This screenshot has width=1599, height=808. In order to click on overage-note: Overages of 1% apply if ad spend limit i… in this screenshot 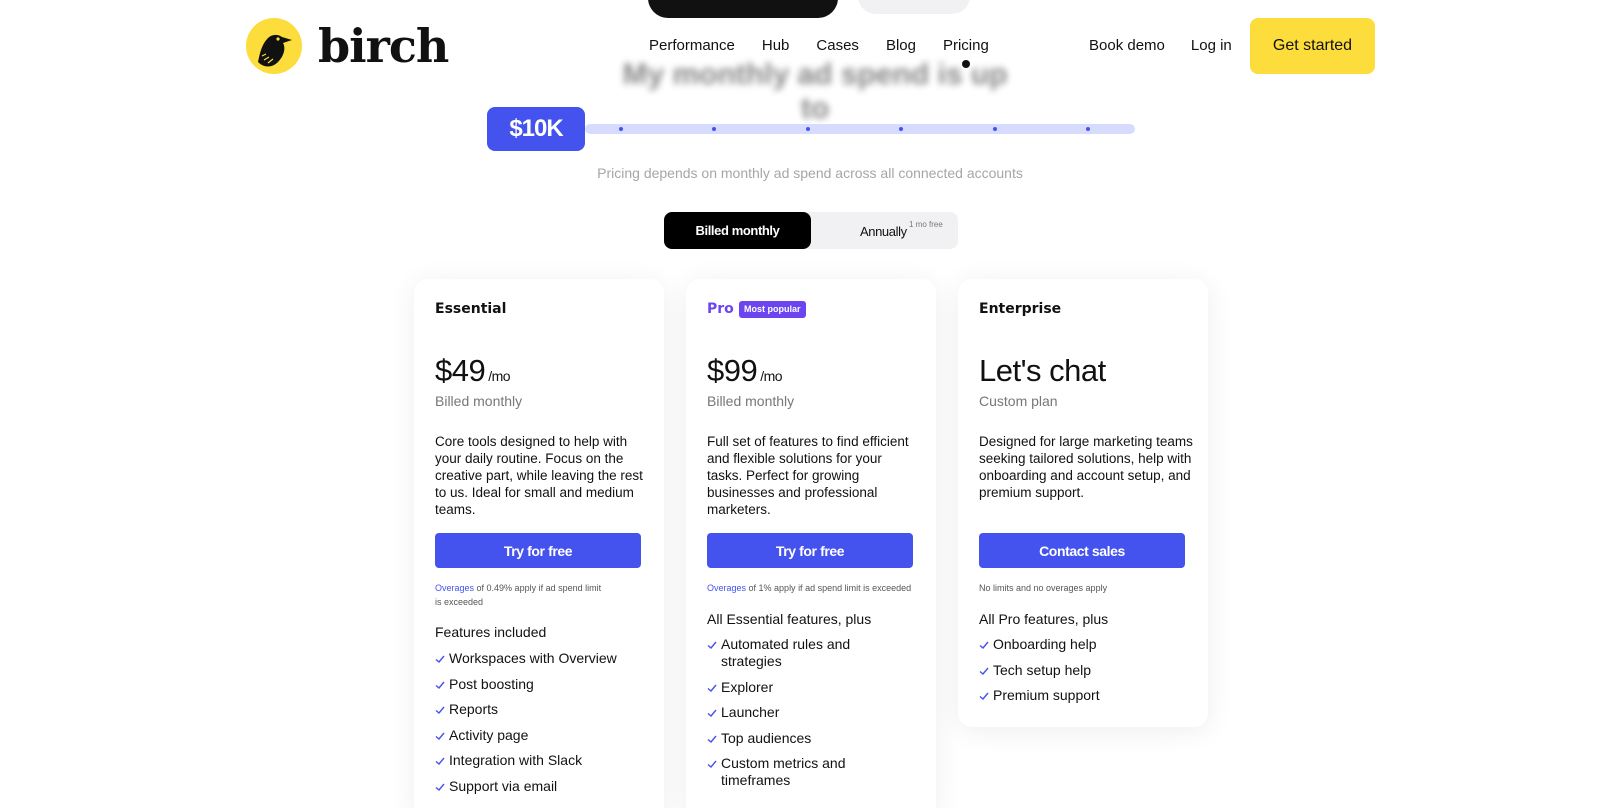, I will do `click(812, 588)`.